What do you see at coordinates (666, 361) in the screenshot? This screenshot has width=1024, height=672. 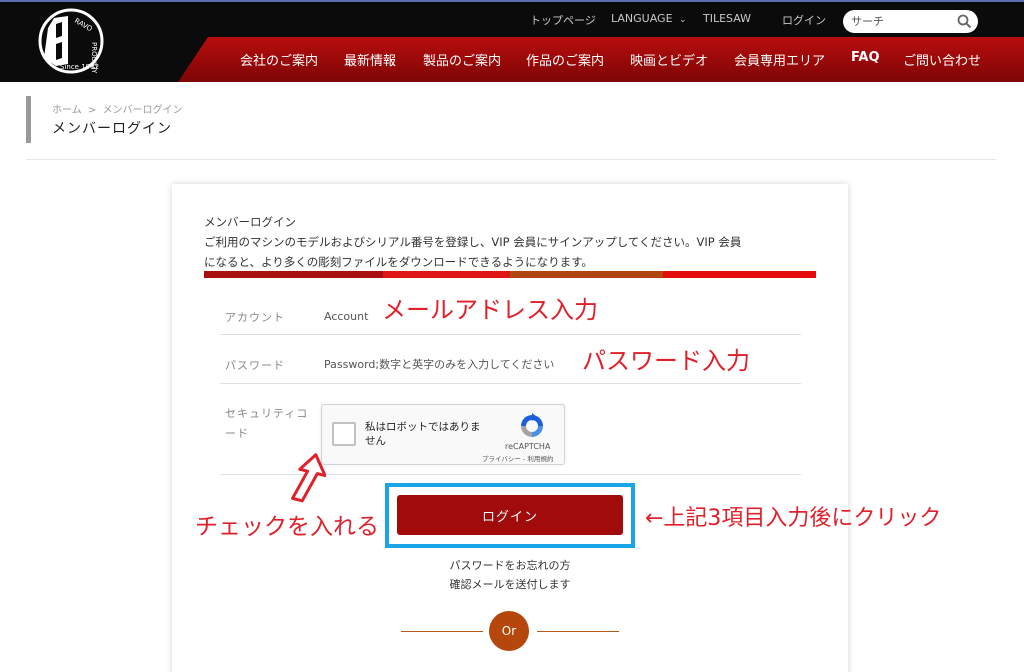 I see `annotation-password: パスワード入力` at bounding box center [666, 361].